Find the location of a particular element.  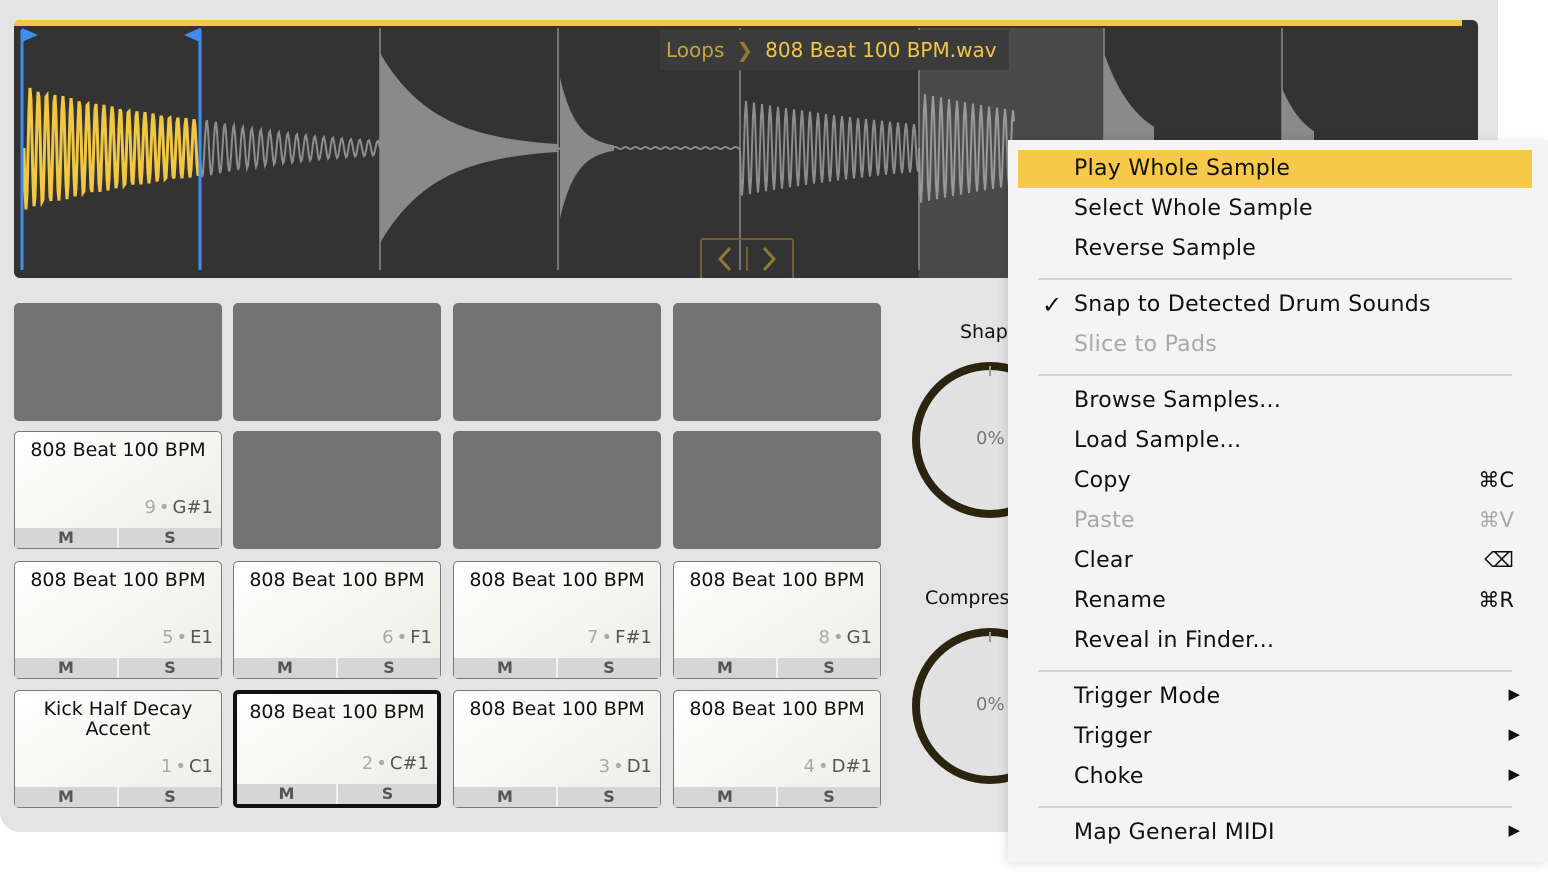

menu-item-play-whole-sample: Play Whole Sample is located at coordinates (1275, 169).